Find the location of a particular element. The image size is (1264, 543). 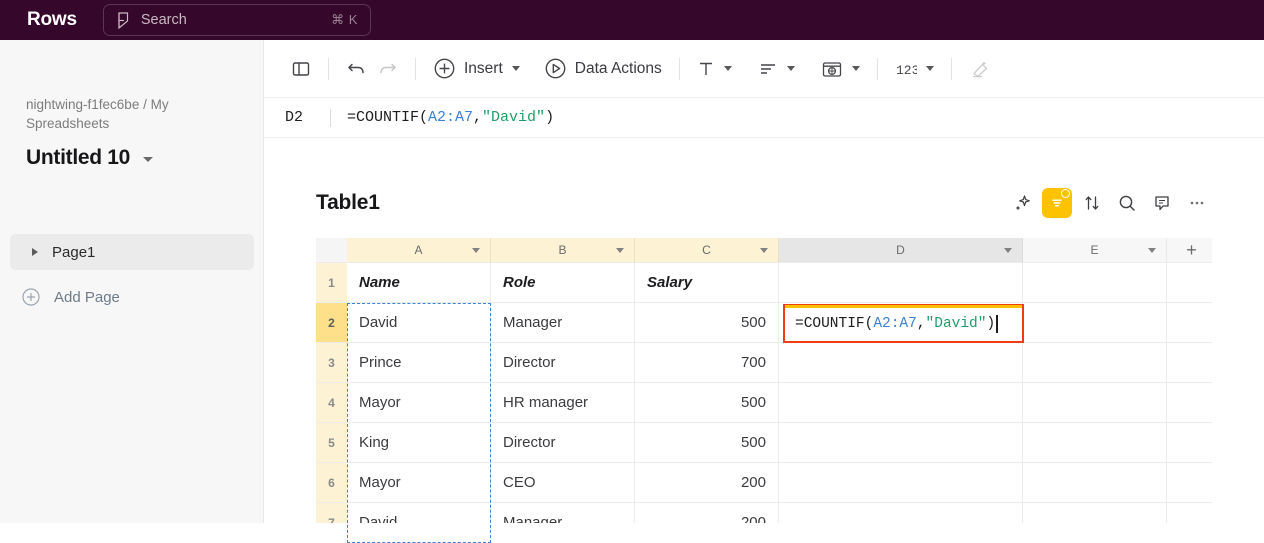

sort-button is located at coordinates (1092, 203).